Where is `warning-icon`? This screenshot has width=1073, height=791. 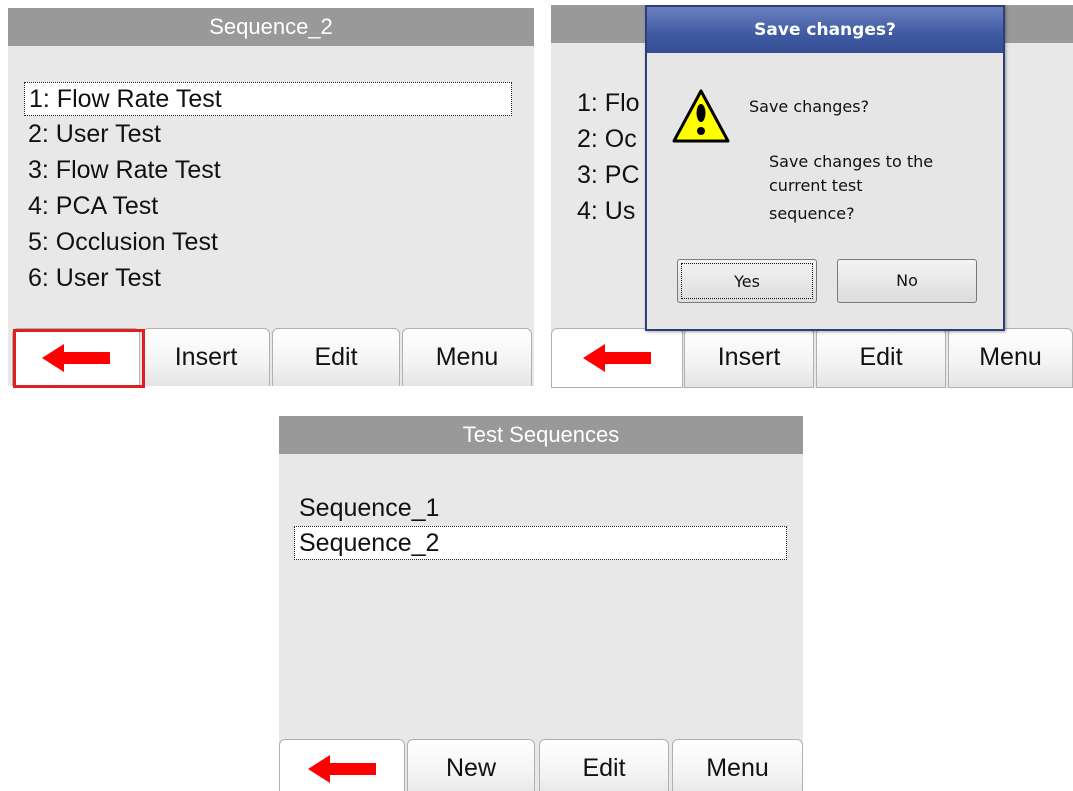
warning-icon is located at coordinates (701, 116).